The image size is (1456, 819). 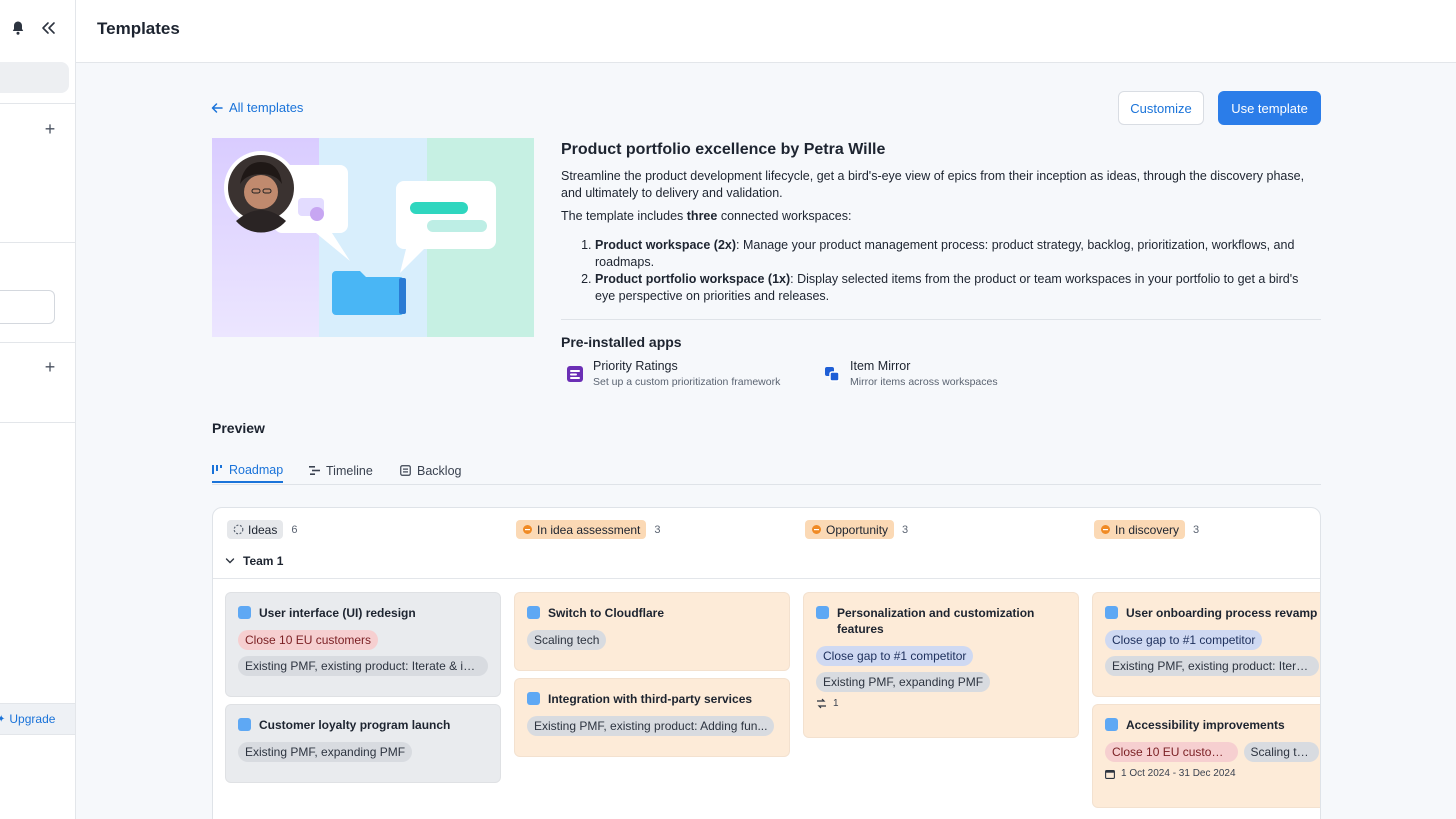 I want to click on all-templates-label: All templates, so click(x=266, y=107).